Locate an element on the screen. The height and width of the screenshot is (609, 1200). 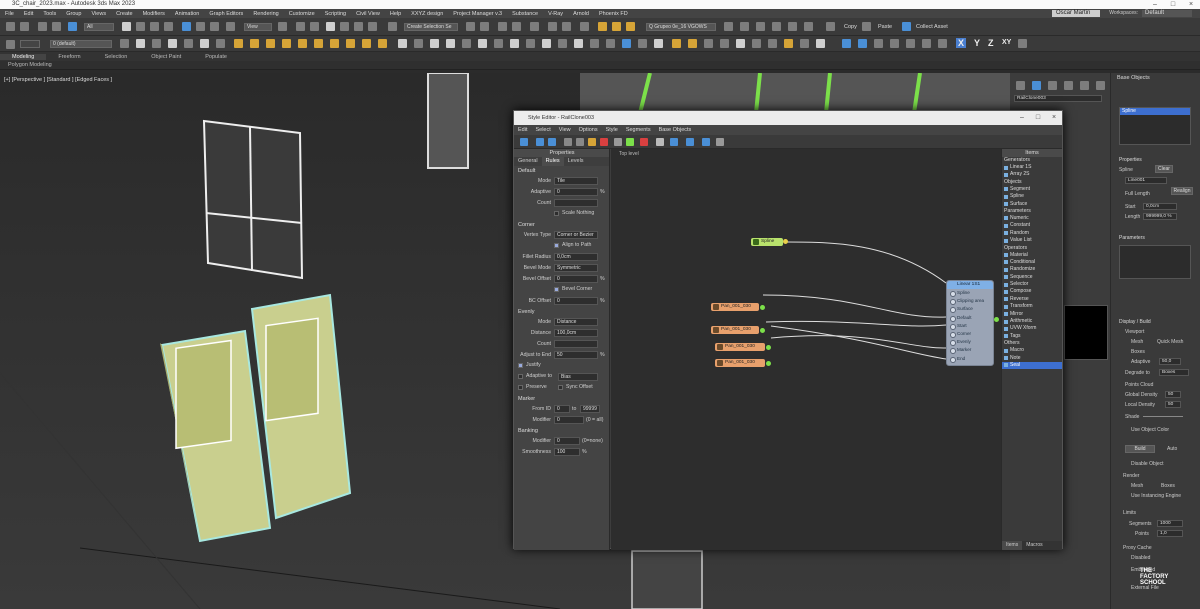
tool-h-icon is located at coordinates (756, 43).